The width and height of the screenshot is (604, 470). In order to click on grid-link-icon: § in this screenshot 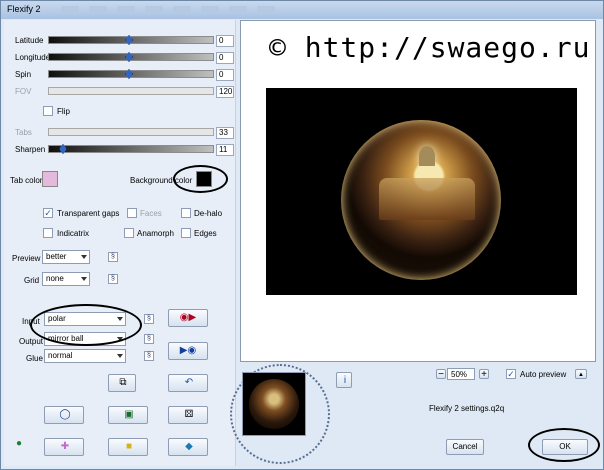, I will do `click(113, 279)`.